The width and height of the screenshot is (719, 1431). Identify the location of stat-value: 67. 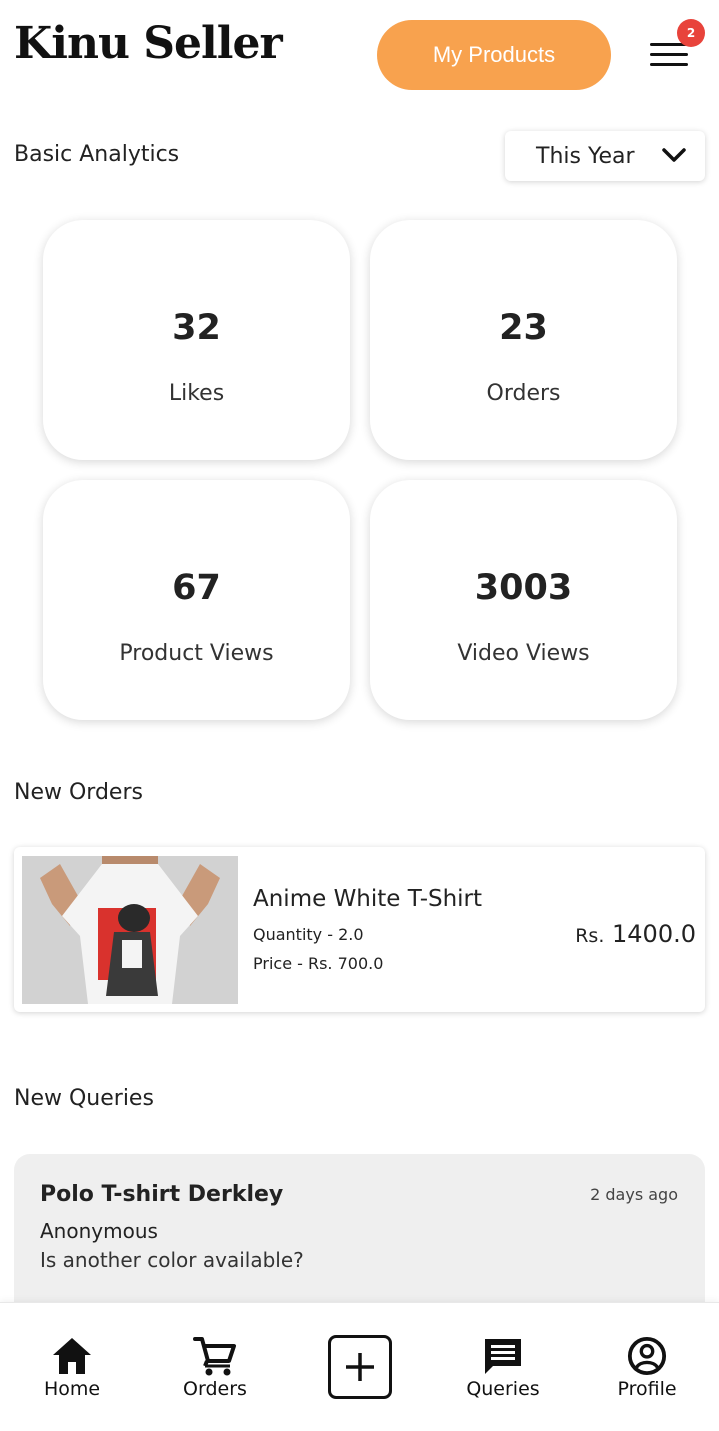
(196, 588).